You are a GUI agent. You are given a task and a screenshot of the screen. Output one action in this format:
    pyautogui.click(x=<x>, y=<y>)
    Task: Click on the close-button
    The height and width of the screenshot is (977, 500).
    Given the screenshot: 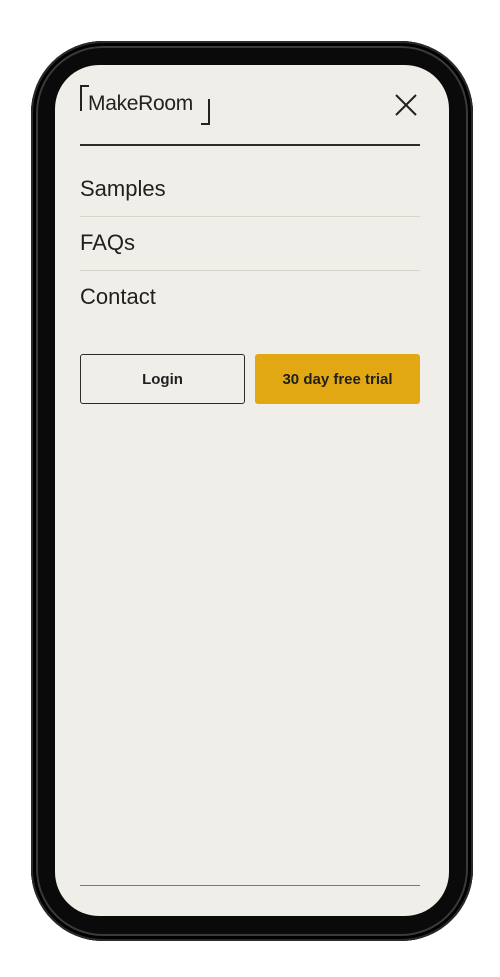 What is the action you would take?
    pyautogui.click(x=406, y=105)
    